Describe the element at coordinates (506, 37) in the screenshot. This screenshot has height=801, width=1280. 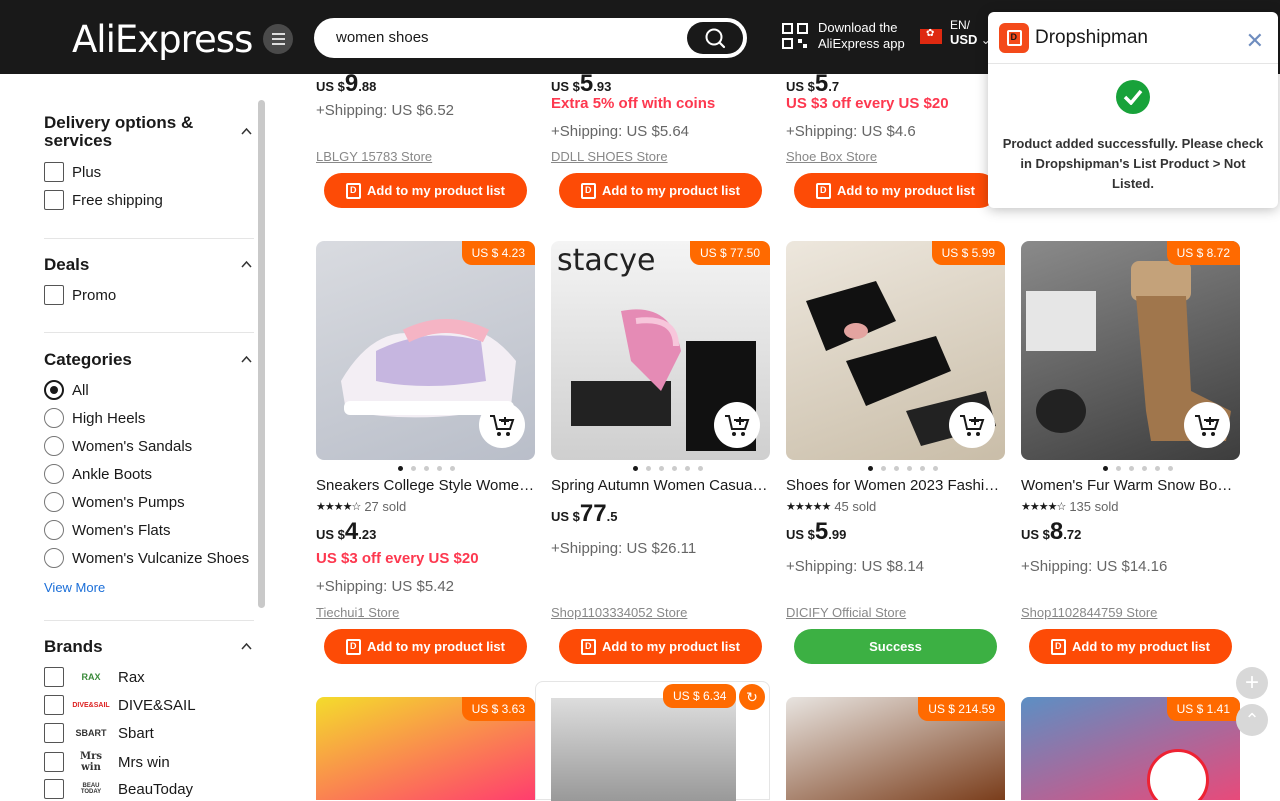
I see `search-input` at that location.